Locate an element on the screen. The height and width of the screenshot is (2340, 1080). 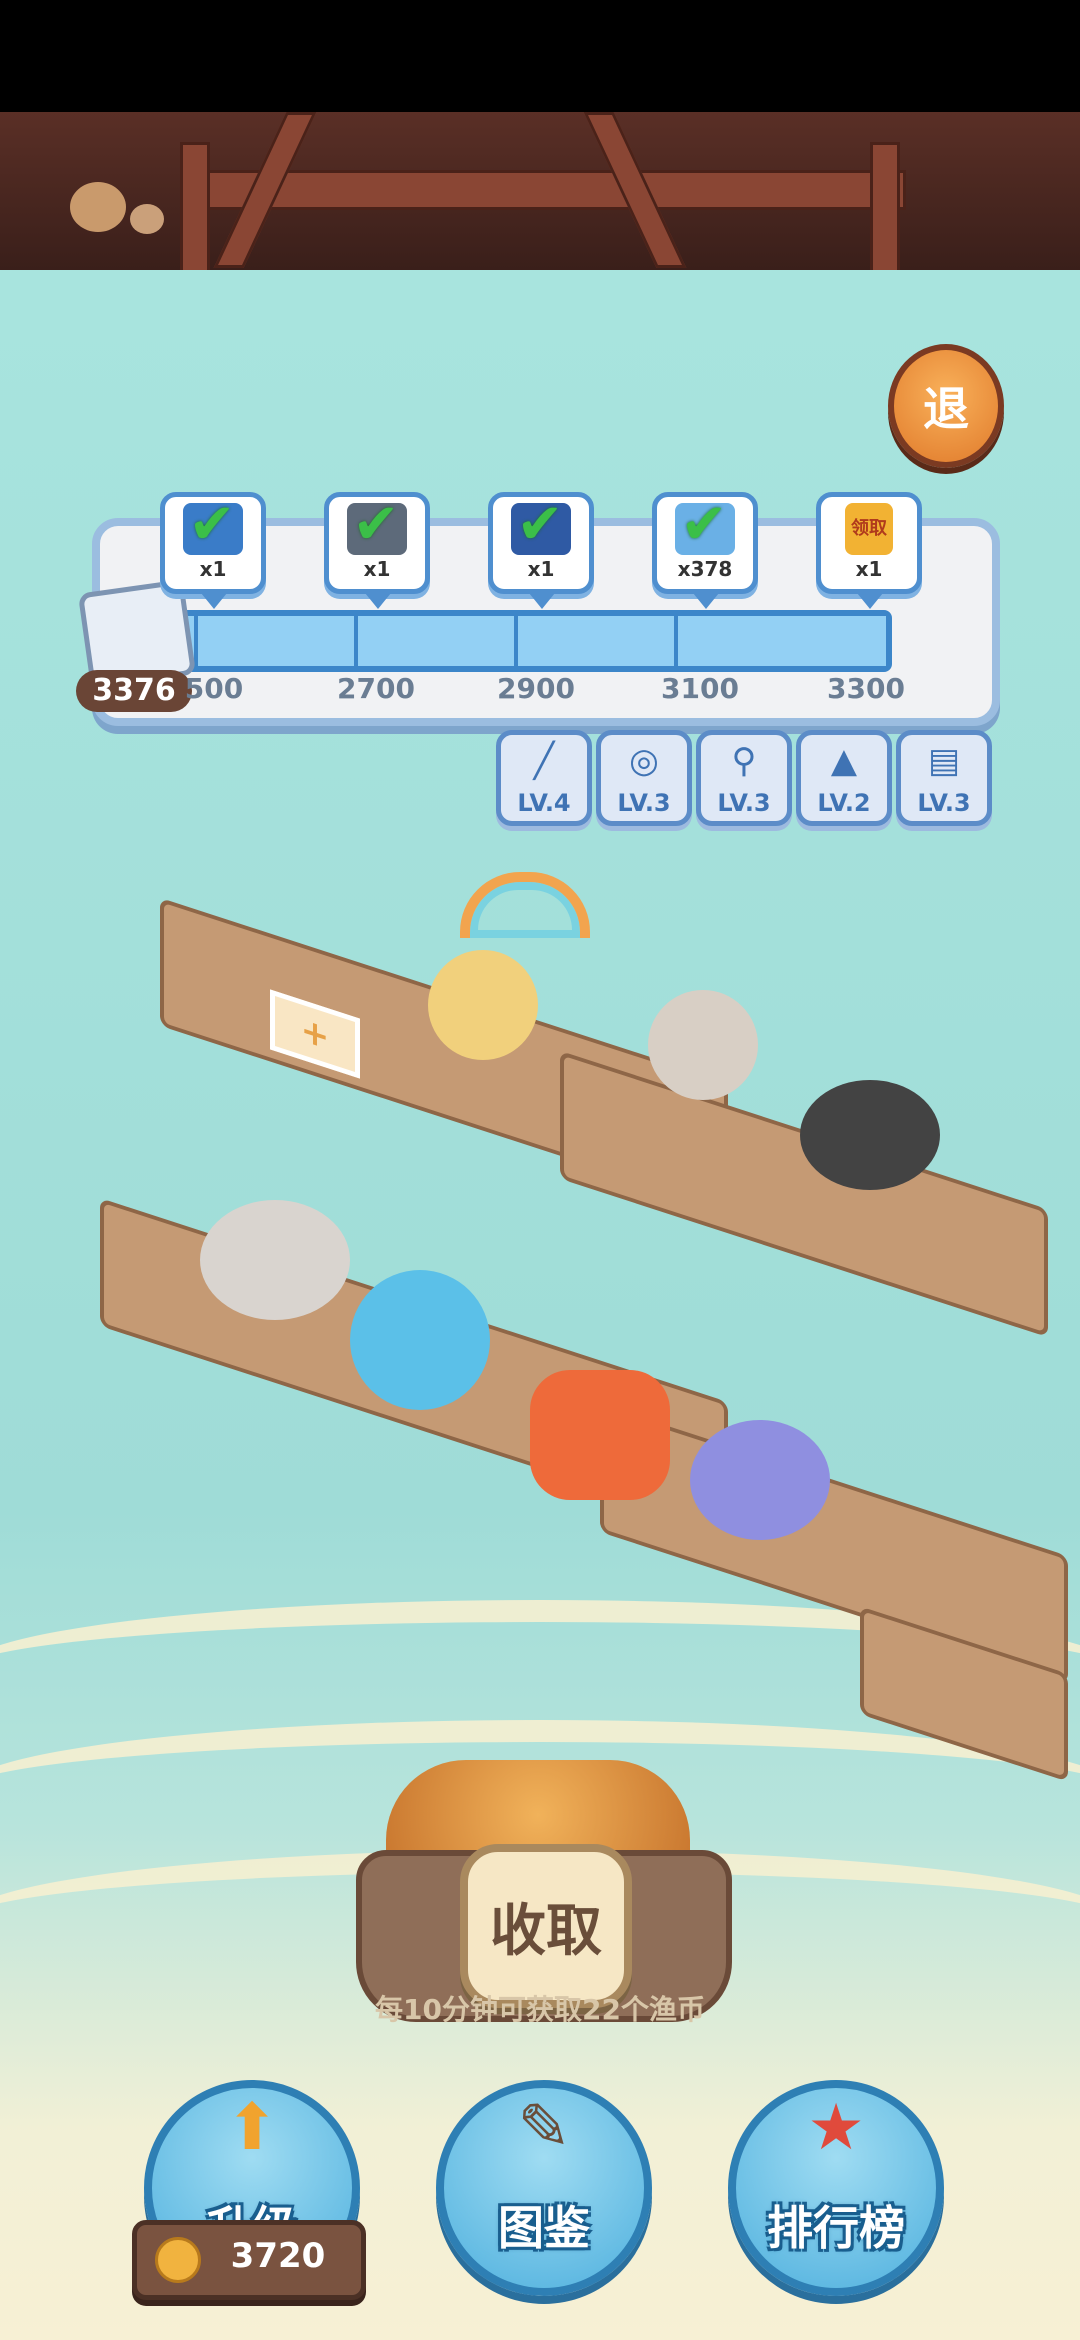
claim-tag: 领取 is located at coordinates (869, 529).